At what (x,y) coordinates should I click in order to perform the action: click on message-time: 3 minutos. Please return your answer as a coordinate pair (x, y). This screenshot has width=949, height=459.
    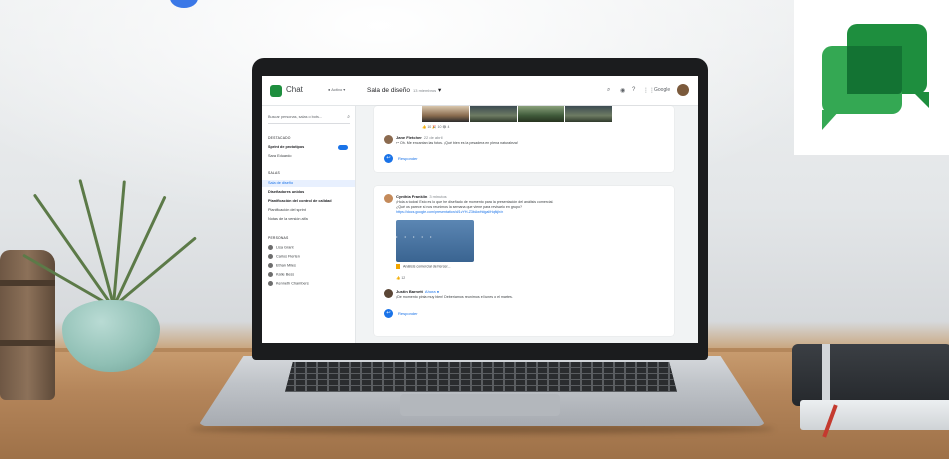
    Looking at the image, I should click on (438, 196).